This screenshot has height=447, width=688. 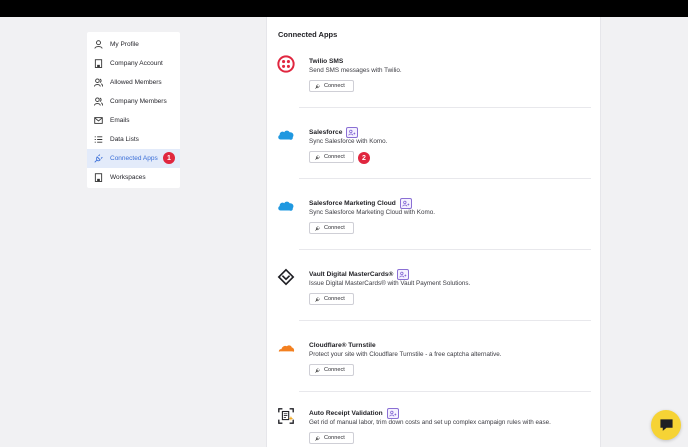 What do you see at coordinates (308, 34) in the screenshot?
I see `page-title: Connected Apps` at bounding box center [308, 34].